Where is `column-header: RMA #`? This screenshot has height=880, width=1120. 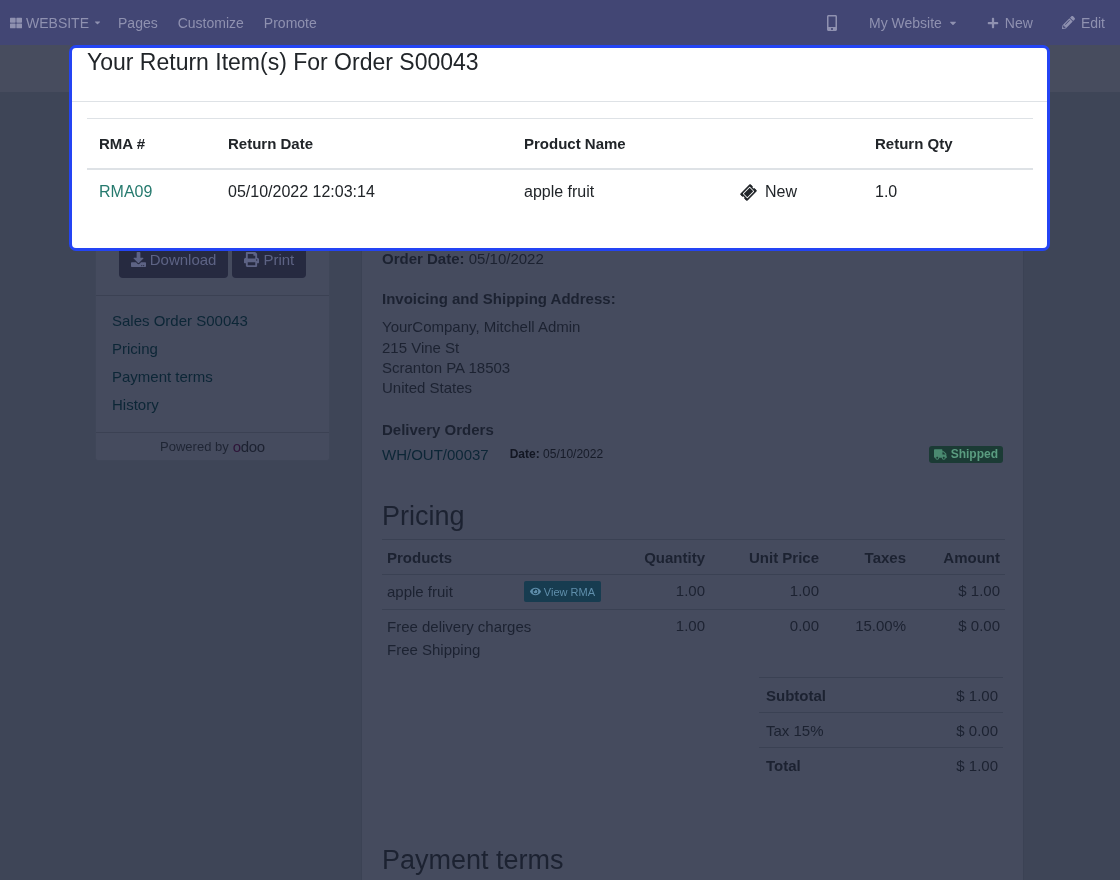
column-header: RMA # is located at coordinates (151, 143).